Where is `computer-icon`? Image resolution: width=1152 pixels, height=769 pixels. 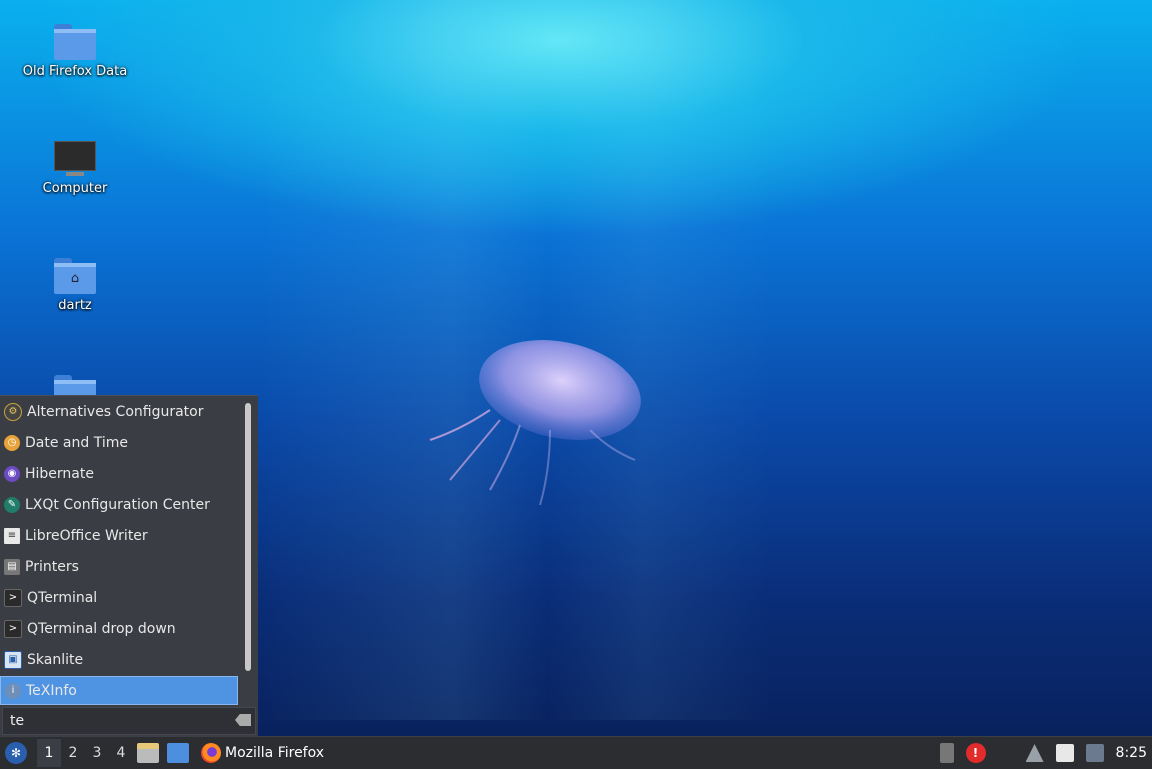 computer-icon is located at coordinates (75, 159).